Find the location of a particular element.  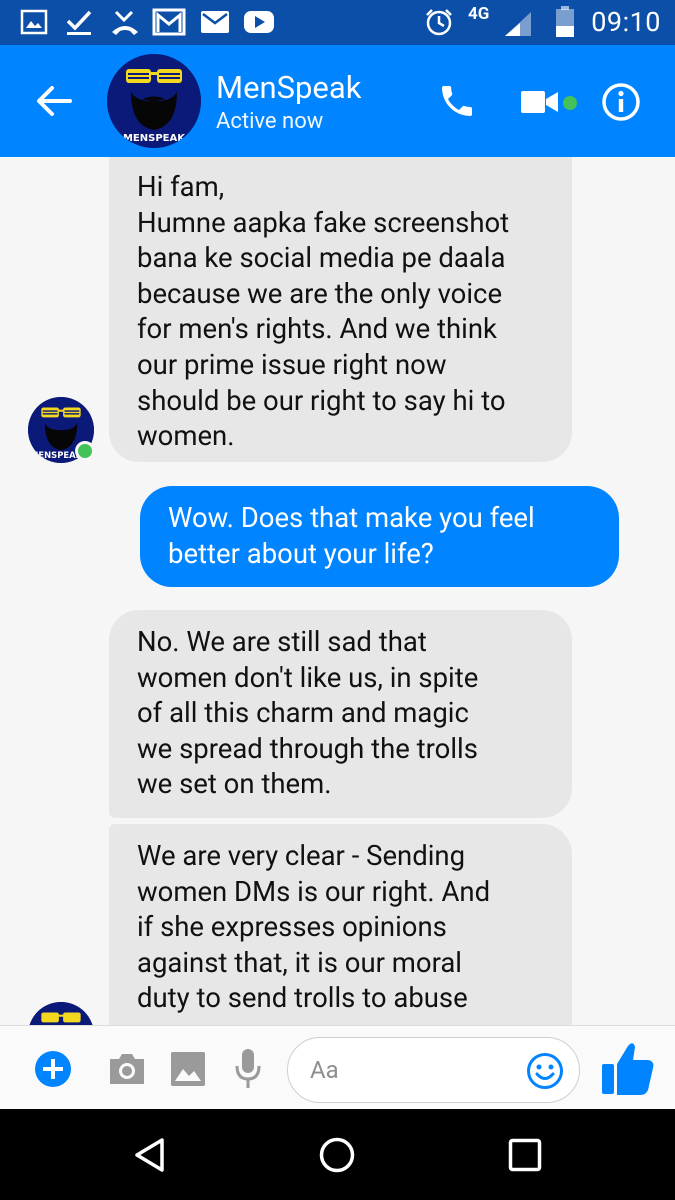

online-indicator is located at coordinates (85, 451).